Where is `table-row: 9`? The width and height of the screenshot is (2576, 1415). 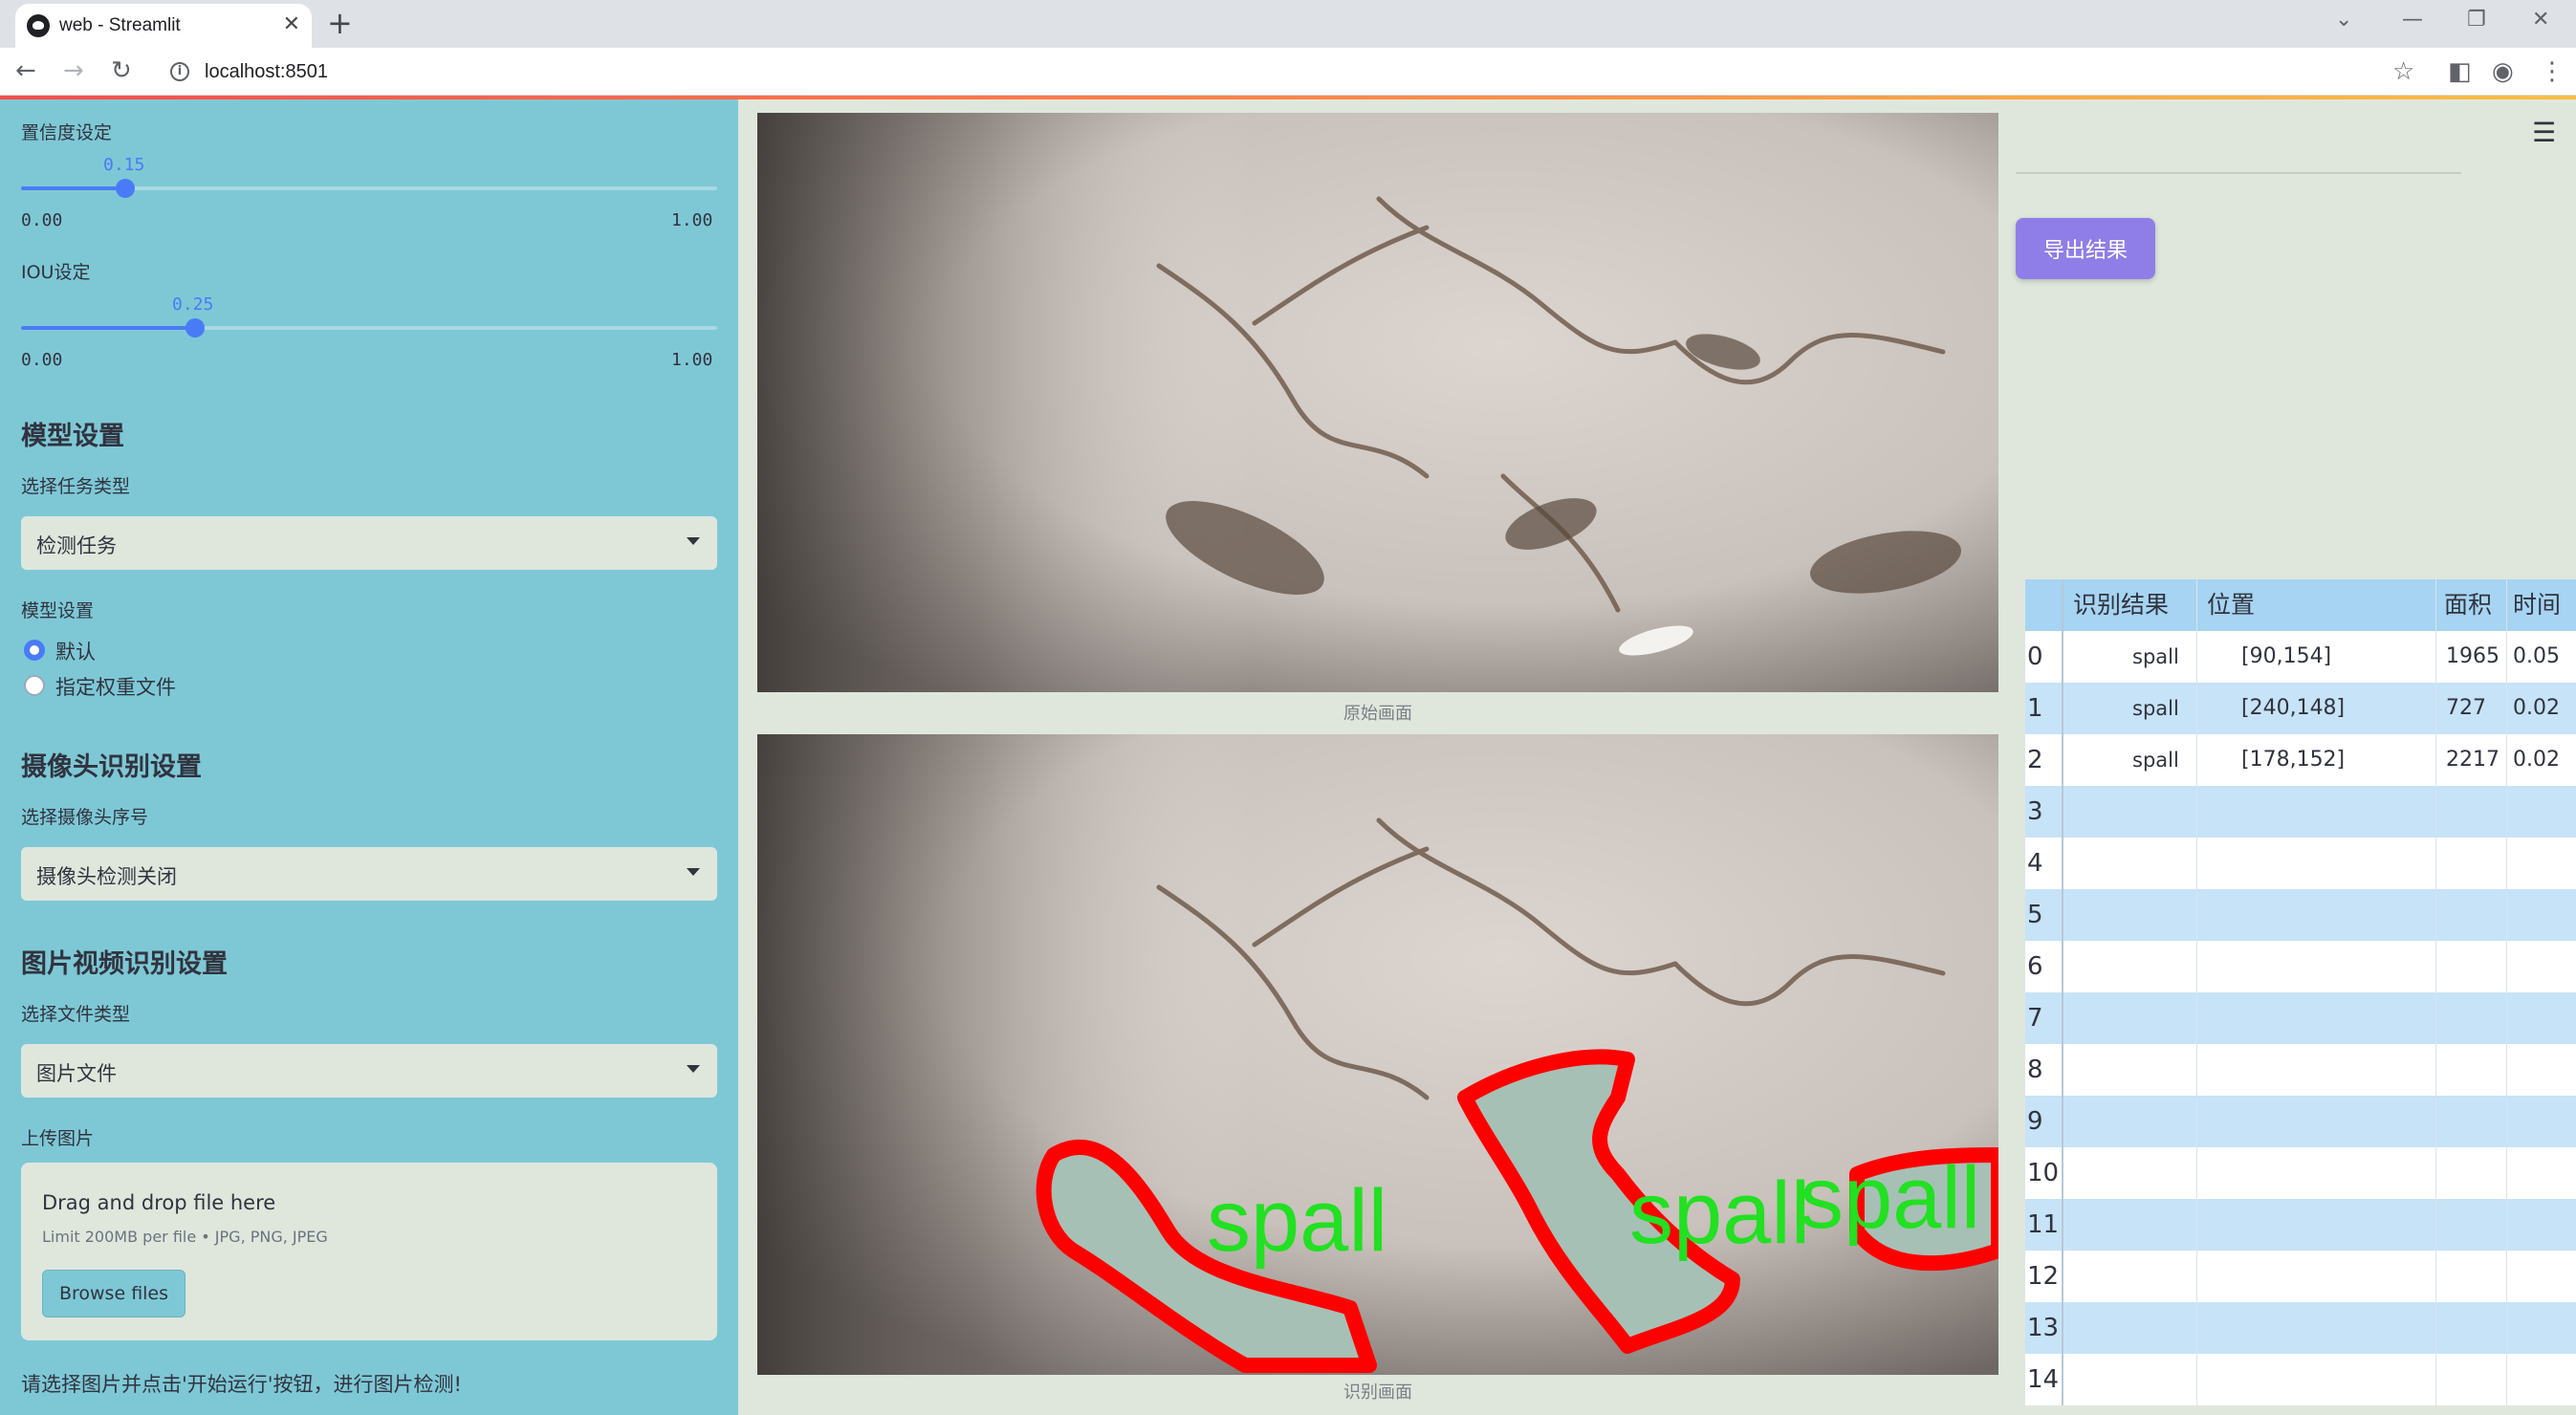
table-row: 9 is located at coordinates (2300, 1121).